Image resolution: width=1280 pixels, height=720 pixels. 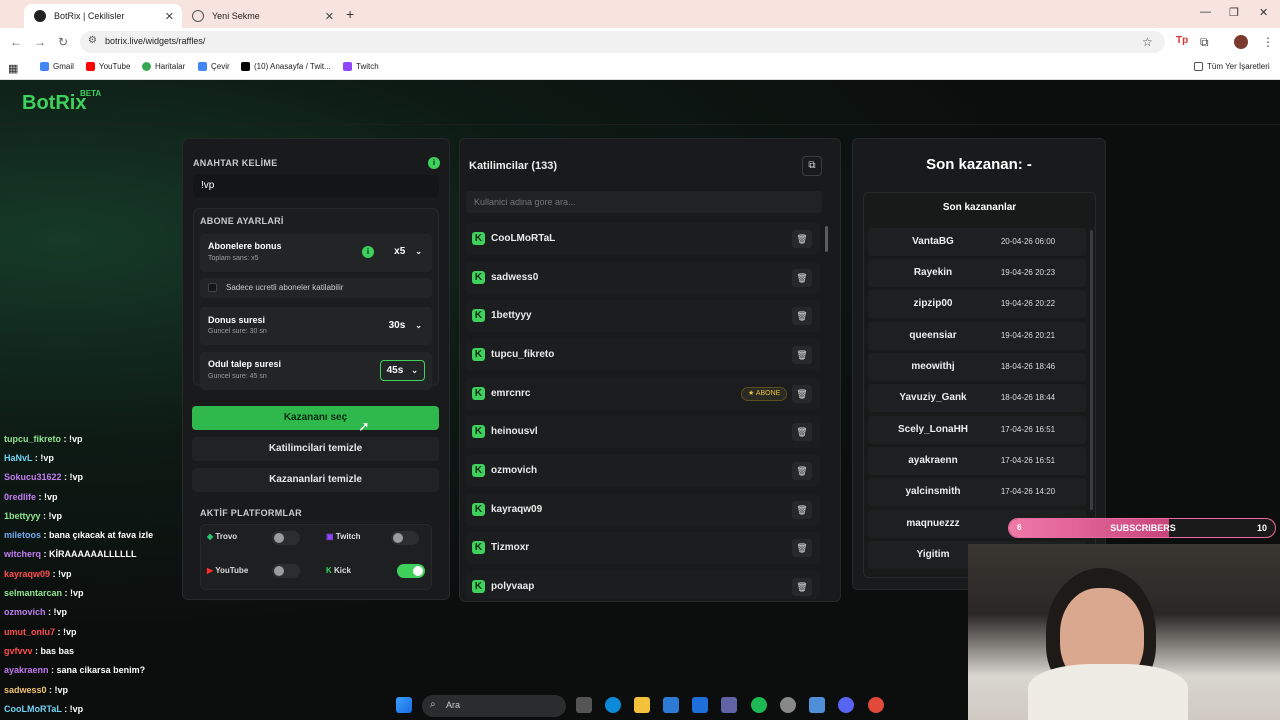 I want to click on sub-label: SUBSCRIBERS, so click(x=1143, y=528).